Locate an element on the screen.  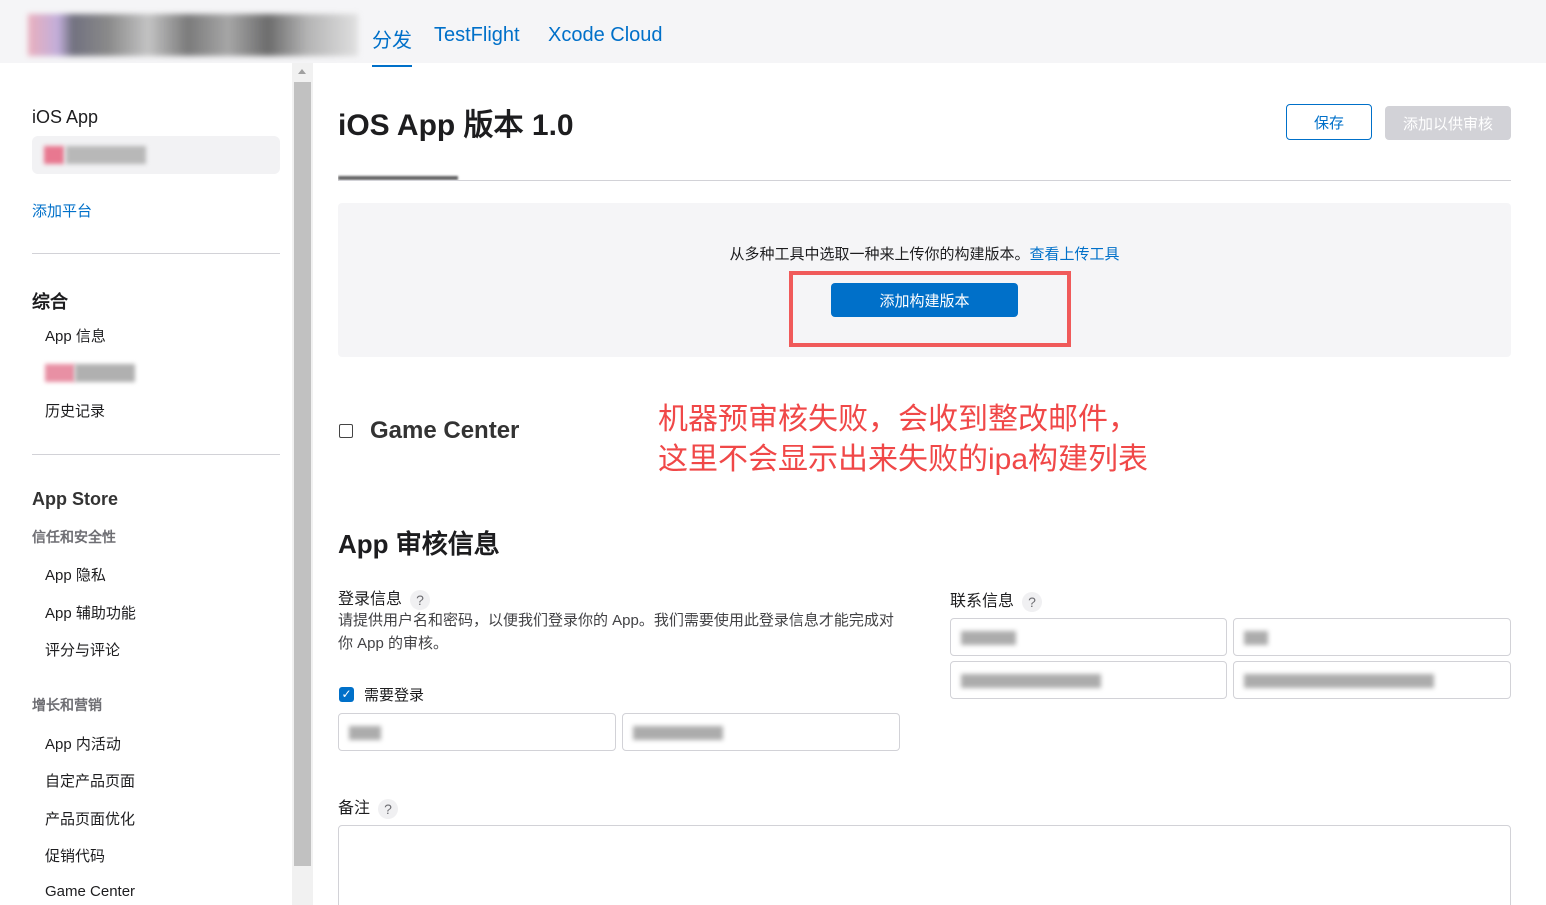
view-upload-tools-link: 查看上传工具 is located at coordinates (1075, 254).